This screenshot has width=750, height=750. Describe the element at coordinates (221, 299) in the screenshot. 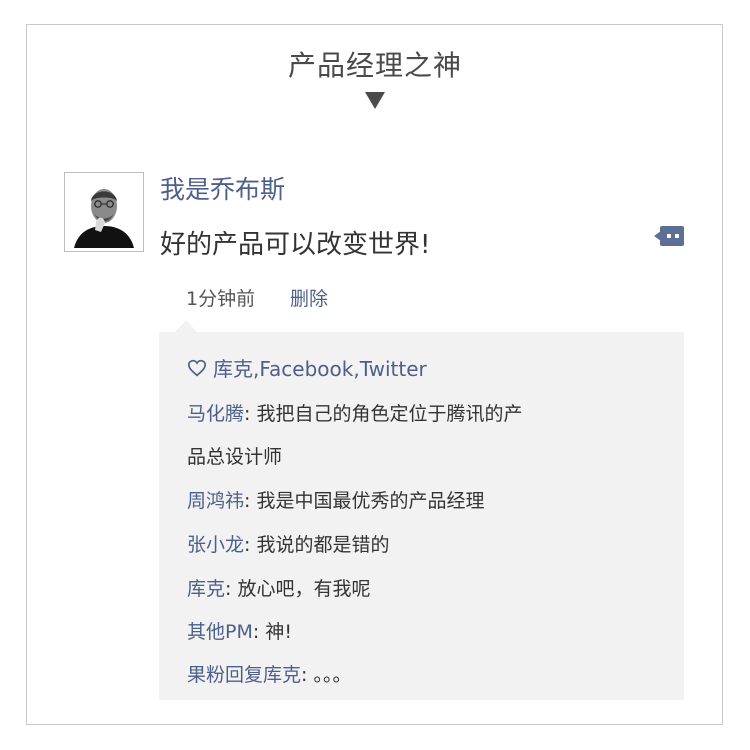

I see `post-time: 1分钟前` at that location.